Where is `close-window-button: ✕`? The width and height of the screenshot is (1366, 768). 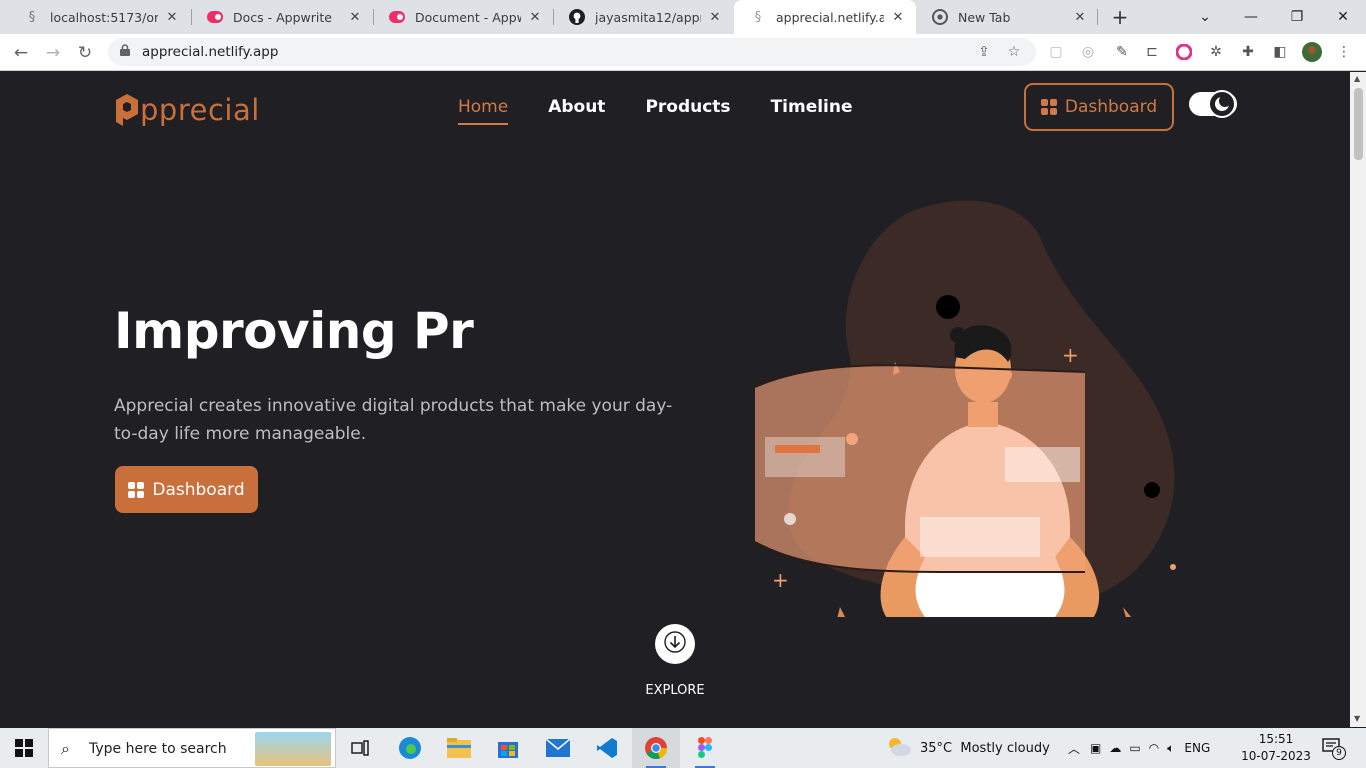 close-window-button: ✕ is located at coordinates (1343, 17).